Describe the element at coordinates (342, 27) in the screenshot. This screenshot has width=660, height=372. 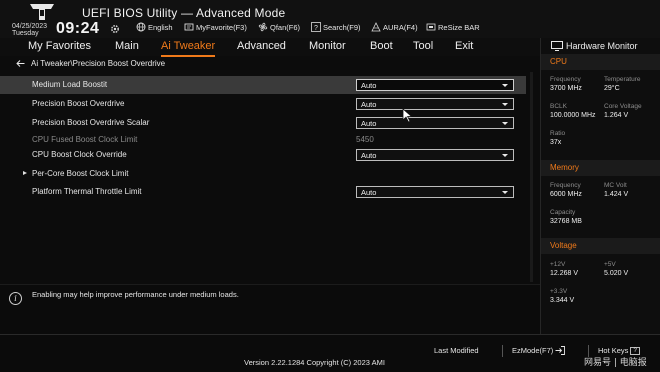
I see `search-label: Search(F9)` at that location.